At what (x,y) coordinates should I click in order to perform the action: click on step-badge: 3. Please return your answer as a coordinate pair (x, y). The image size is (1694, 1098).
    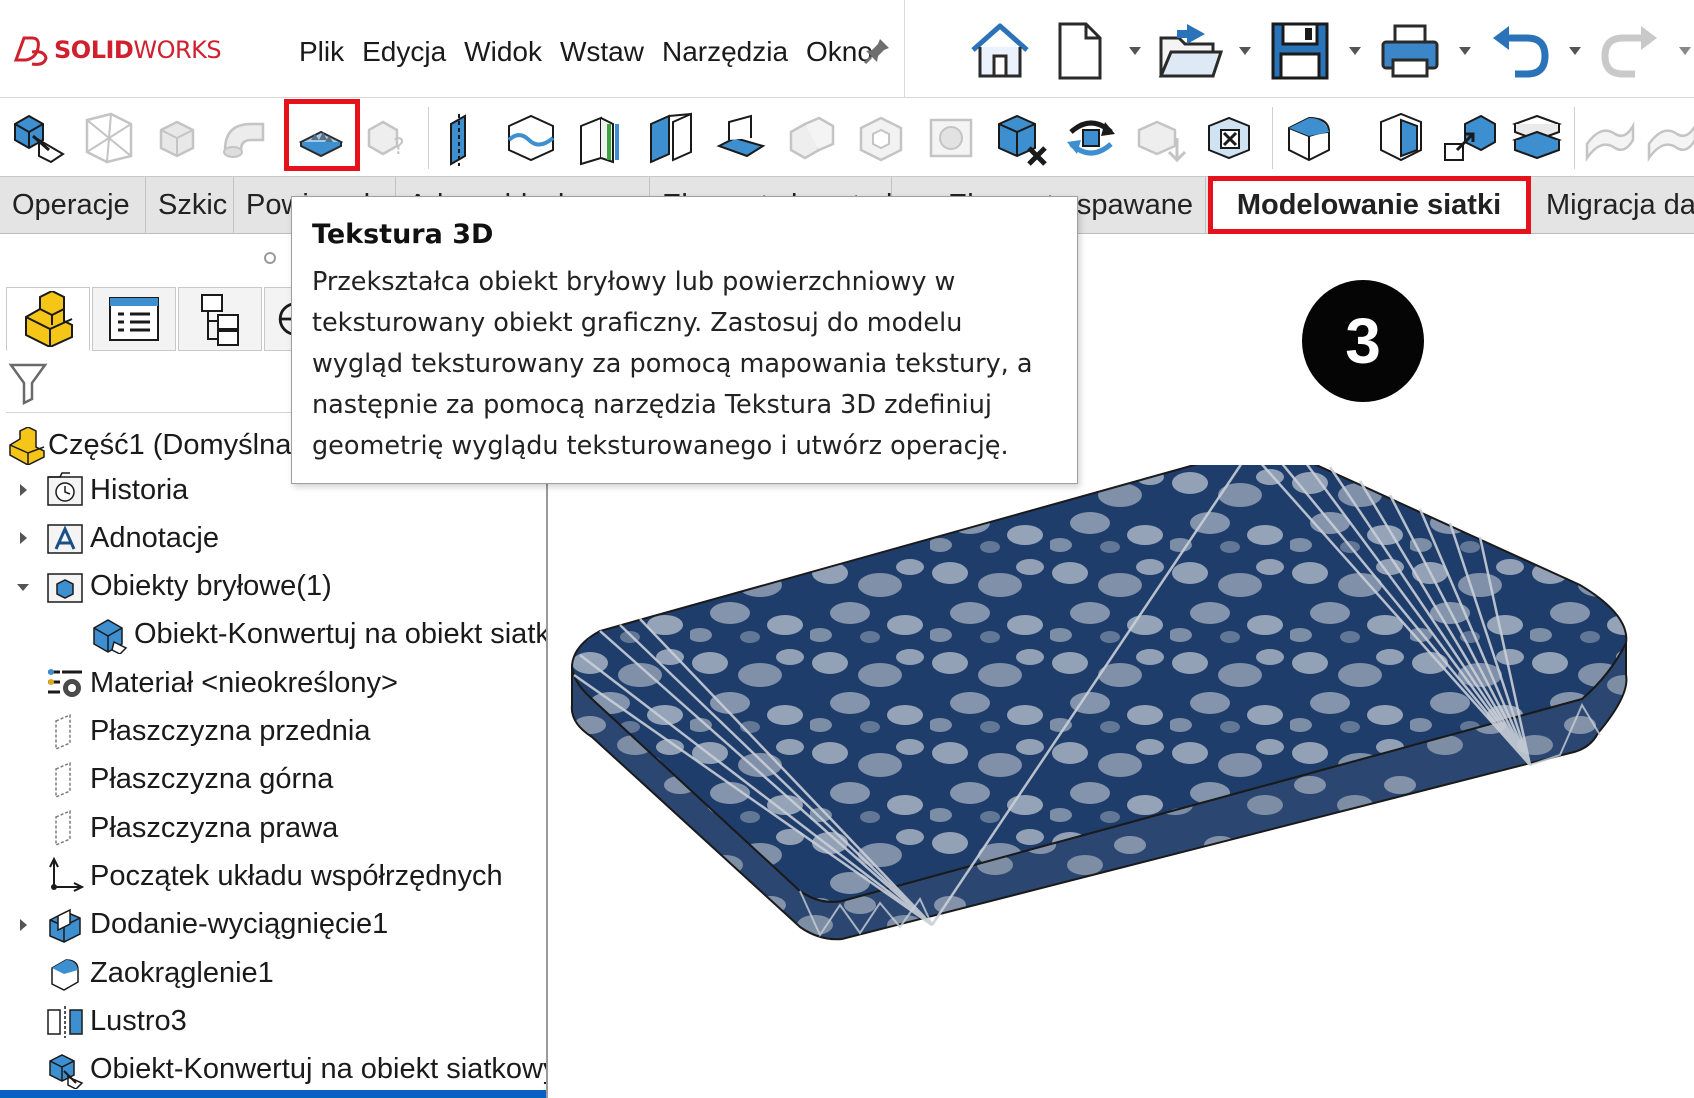
    Looking at the image, I should click on (1363, 341).